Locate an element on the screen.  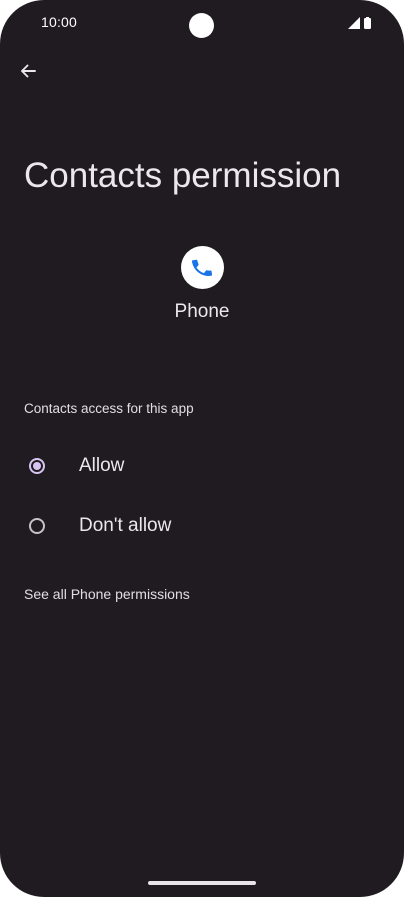
allow-option: Allow is located at coordinates (202, 466).